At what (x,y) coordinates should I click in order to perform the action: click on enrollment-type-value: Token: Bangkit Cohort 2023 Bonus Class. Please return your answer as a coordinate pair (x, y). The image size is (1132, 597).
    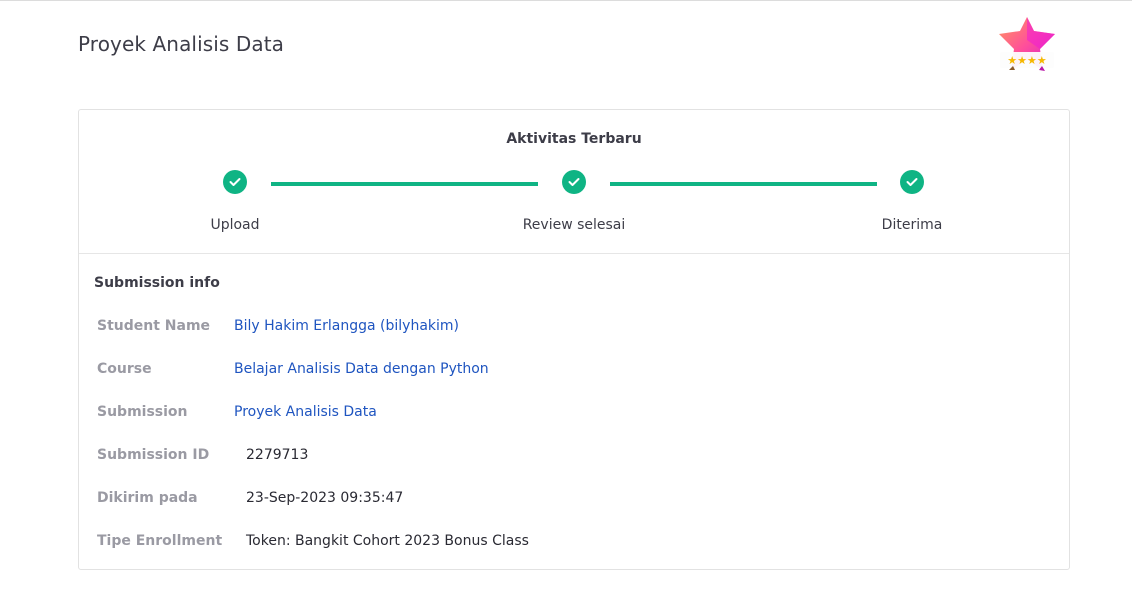
    Looking at the image, I should click on (387, 541).